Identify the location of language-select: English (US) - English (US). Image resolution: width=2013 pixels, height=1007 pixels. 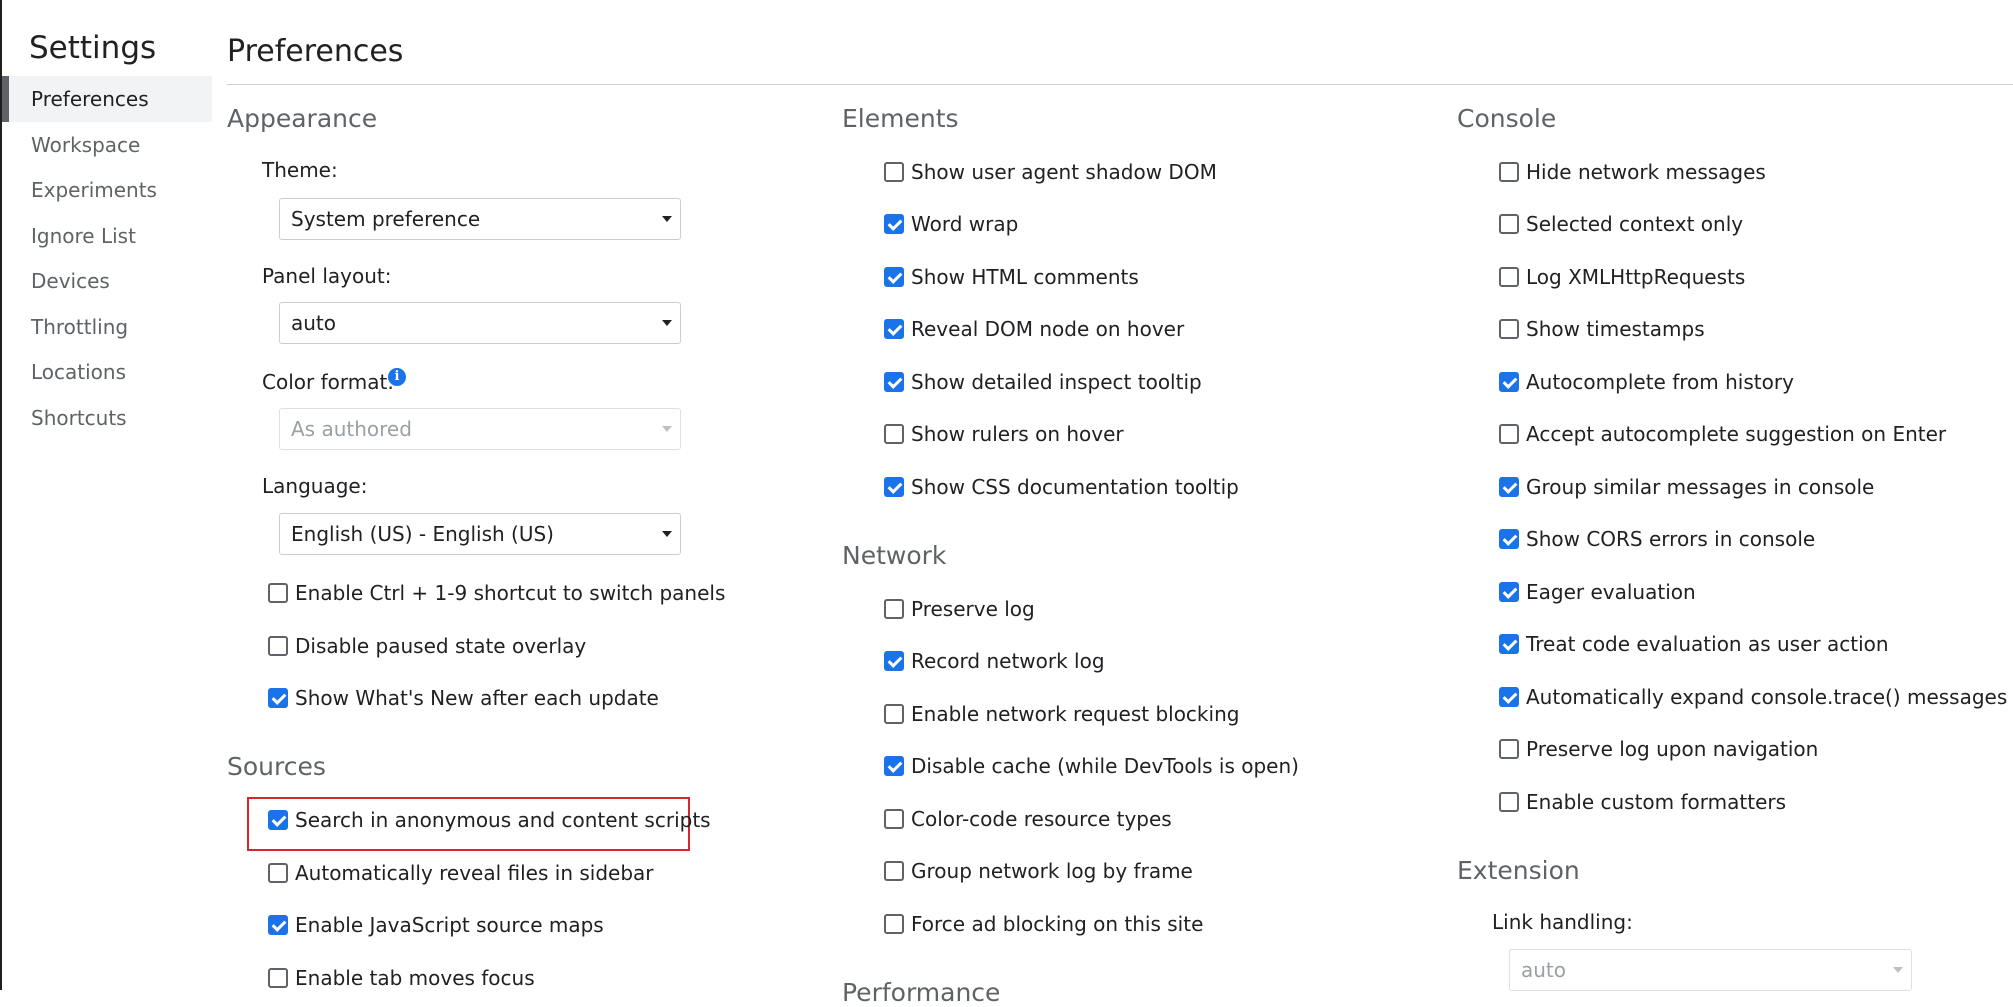
(480, 534).